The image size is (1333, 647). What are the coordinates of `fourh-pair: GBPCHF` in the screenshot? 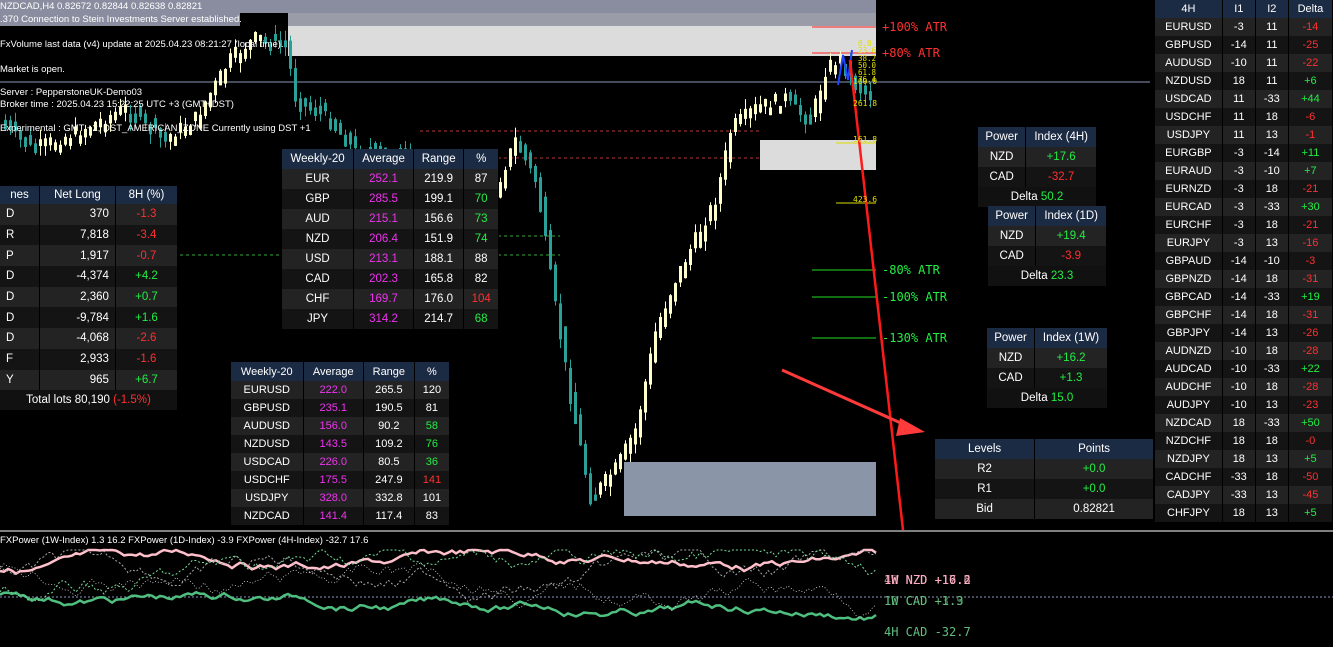 It's located at (1189, 315).